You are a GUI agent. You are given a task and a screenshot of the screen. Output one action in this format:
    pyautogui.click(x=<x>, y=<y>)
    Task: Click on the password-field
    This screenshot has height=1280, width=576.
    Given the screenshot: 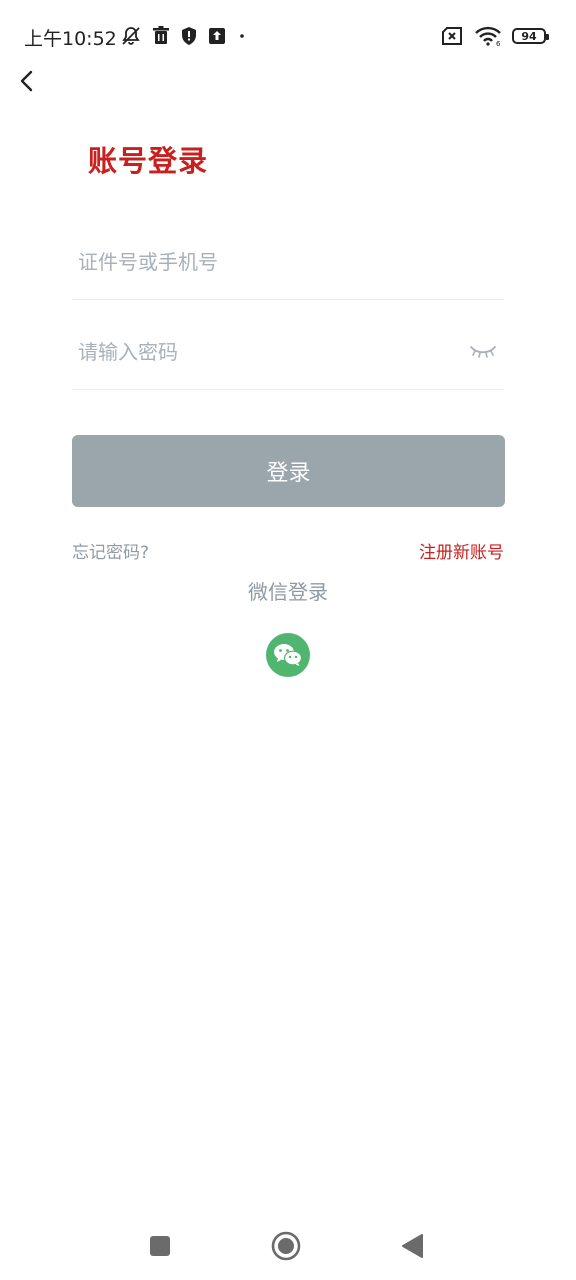 What is the action you would take?
    pyautogui.click(x=288, y=350)
    